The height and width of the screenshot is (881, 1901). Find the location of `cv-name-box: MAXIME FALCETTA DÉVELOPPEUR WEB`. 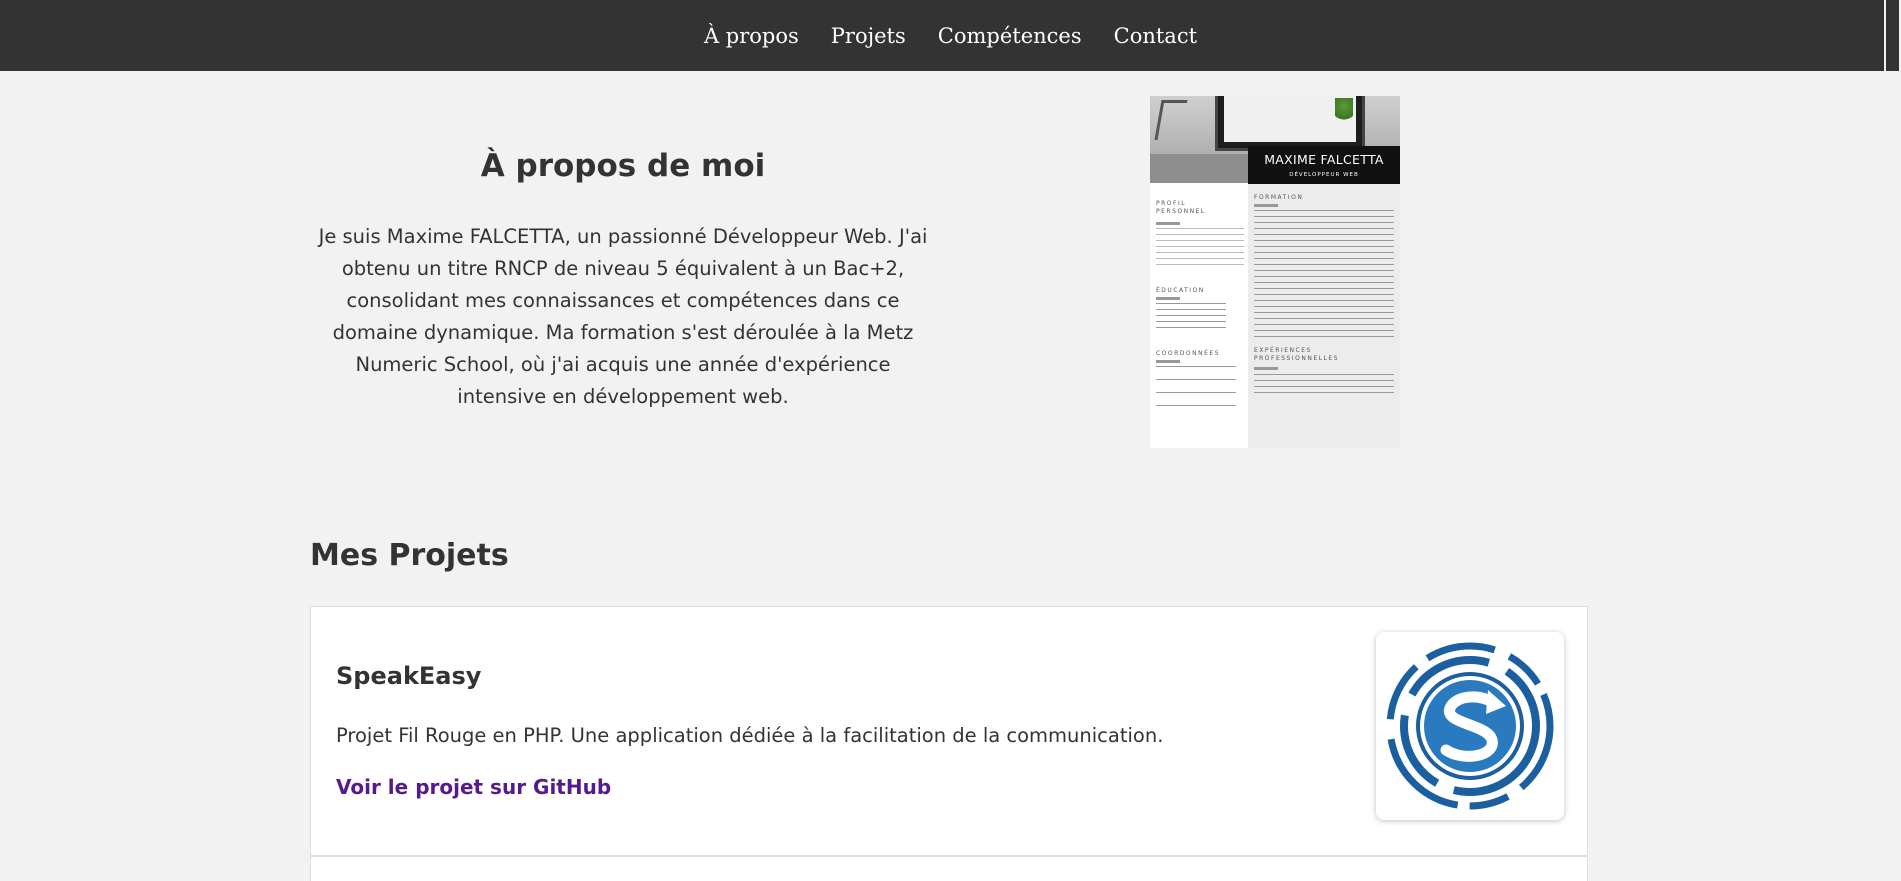

cv-name-box: MAXIME FALCETTA DÉVELOPPEUR WEB is located at coordinates (1324, 165).